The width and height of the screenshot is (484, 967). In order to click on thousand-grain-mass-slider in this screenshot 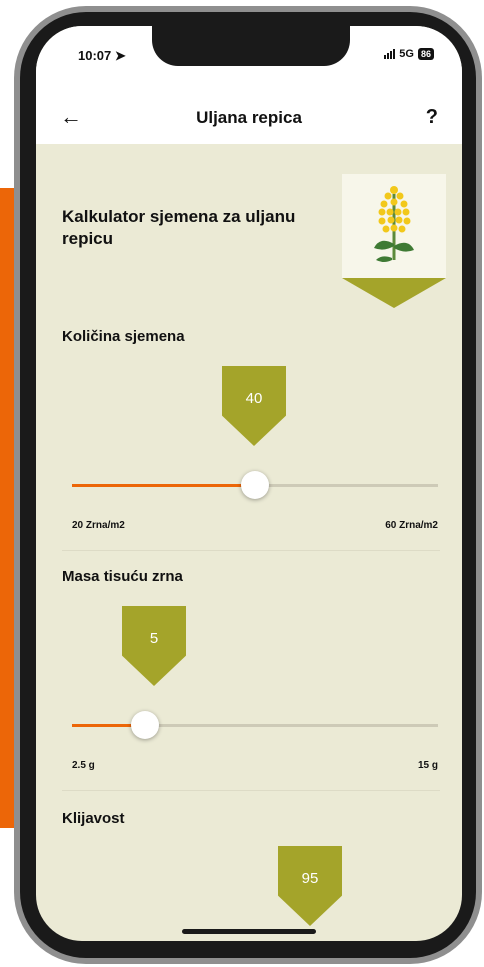, I will do `click(255, 725)`.